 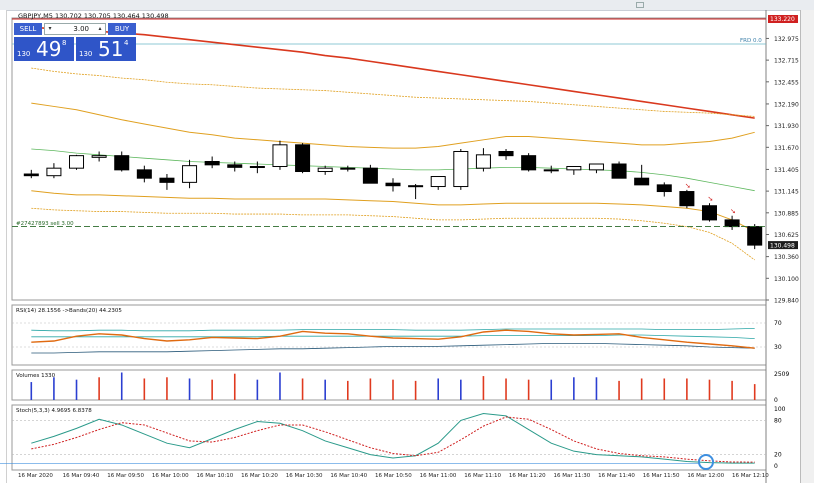 What do you see at coordinates (393, 92) in the screenshot?
I see `band-upper-outer-line` at bounding box center [393, 92].